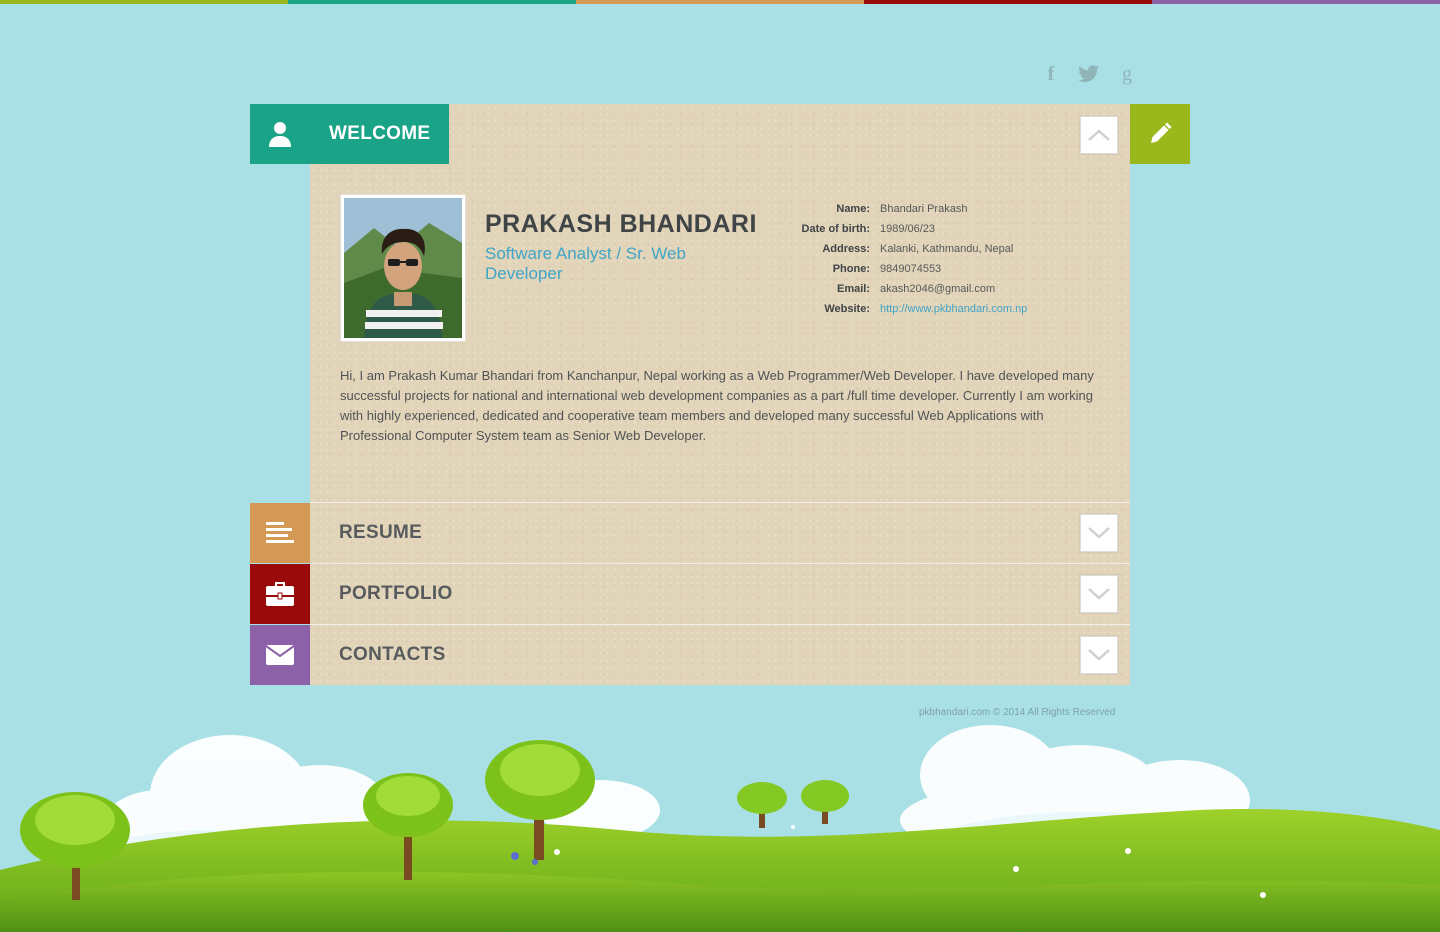 Image resolution: width=1440 pixels, height=932 pixels. What do you see at coordinates (847, 309) in the screenshot?
I see `info-label: Website:` at bounding box center [847, 309].